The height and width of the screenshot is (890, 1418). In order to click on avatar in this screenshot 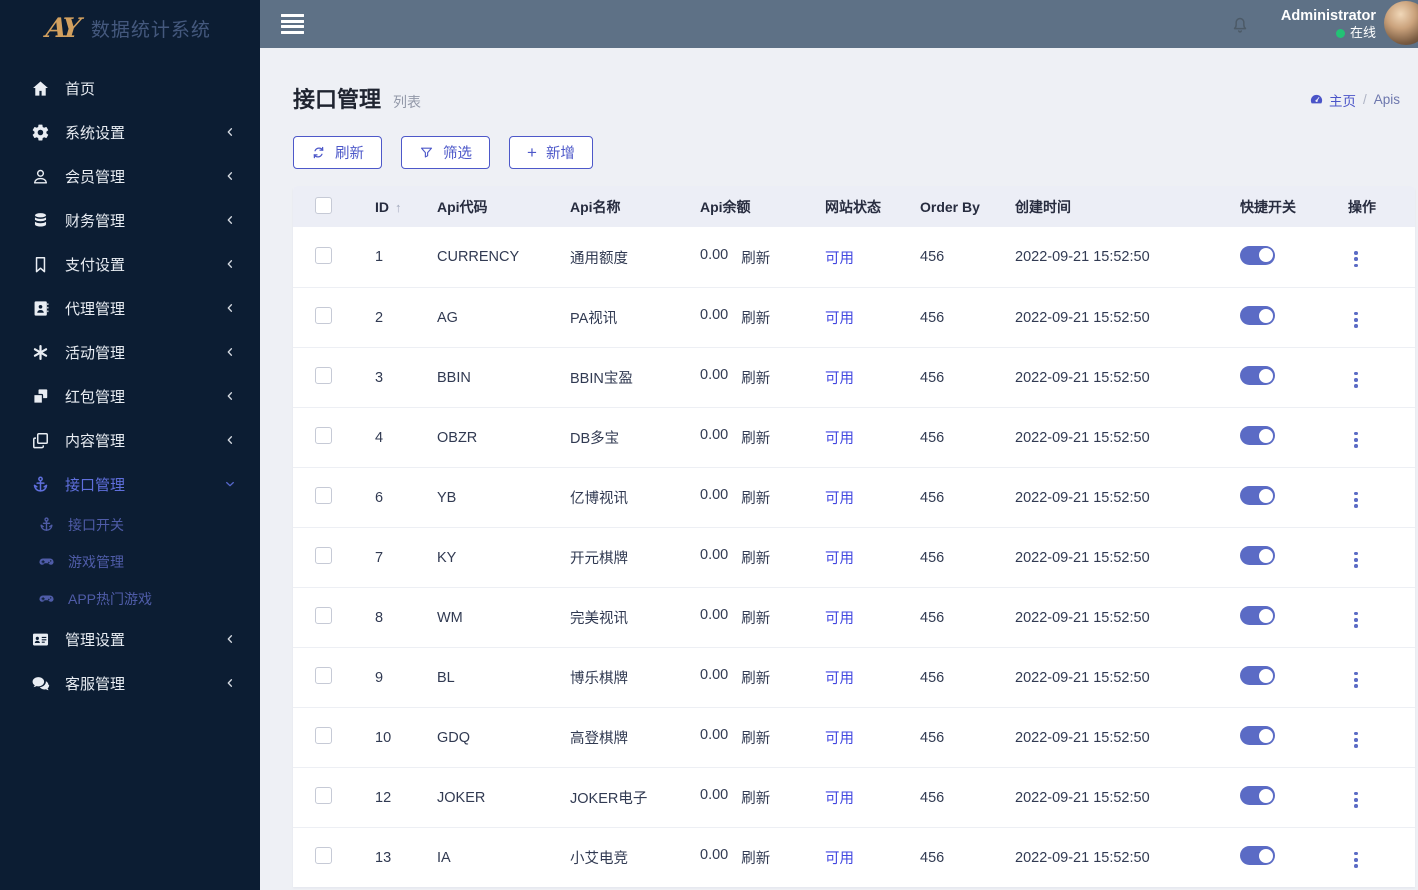, I will do `click(1401, 23)`.